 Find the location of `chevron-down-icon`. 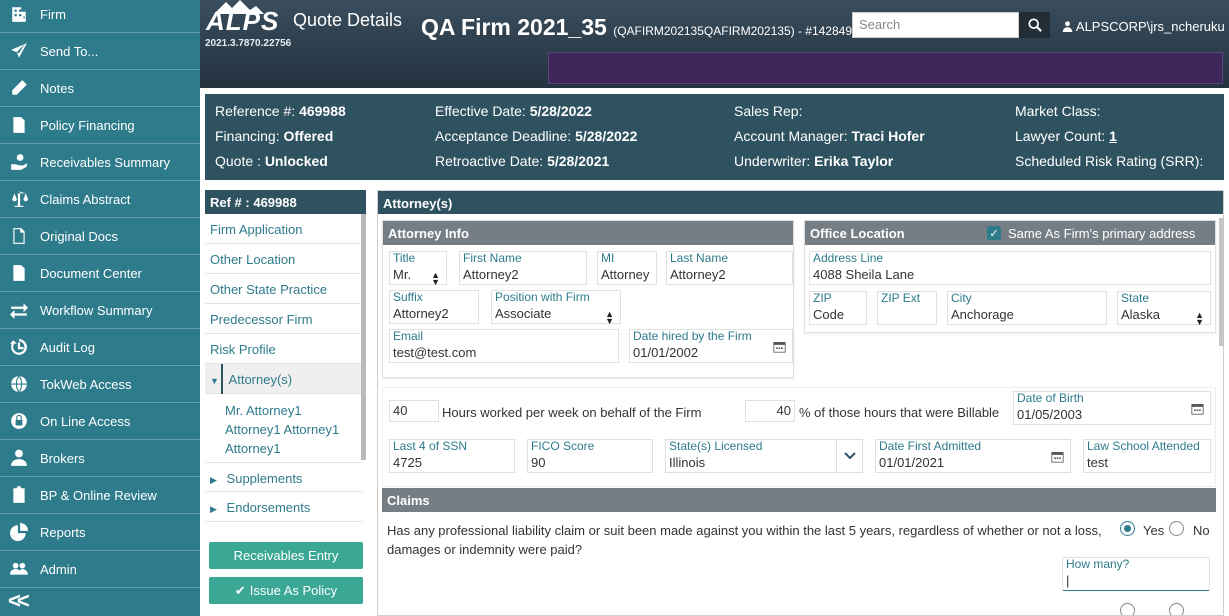

chevron-down-icon is located at coordinates (849, 456).